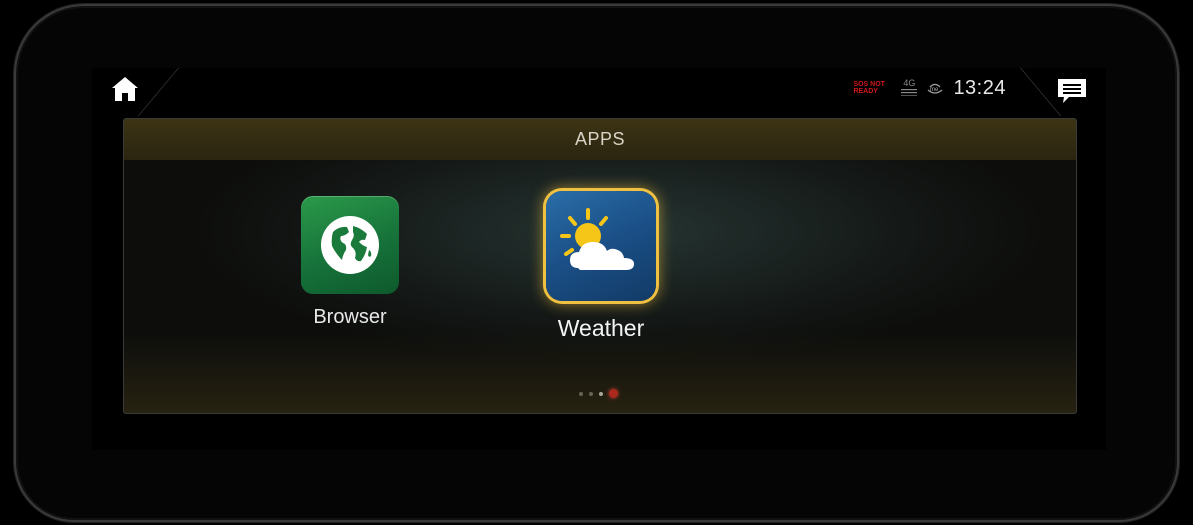 This screenshot has height=525, width=1193. Describe the element at coordinates (350, 317) in the screenshot. I see `app-label-browser: Browser` at that location.